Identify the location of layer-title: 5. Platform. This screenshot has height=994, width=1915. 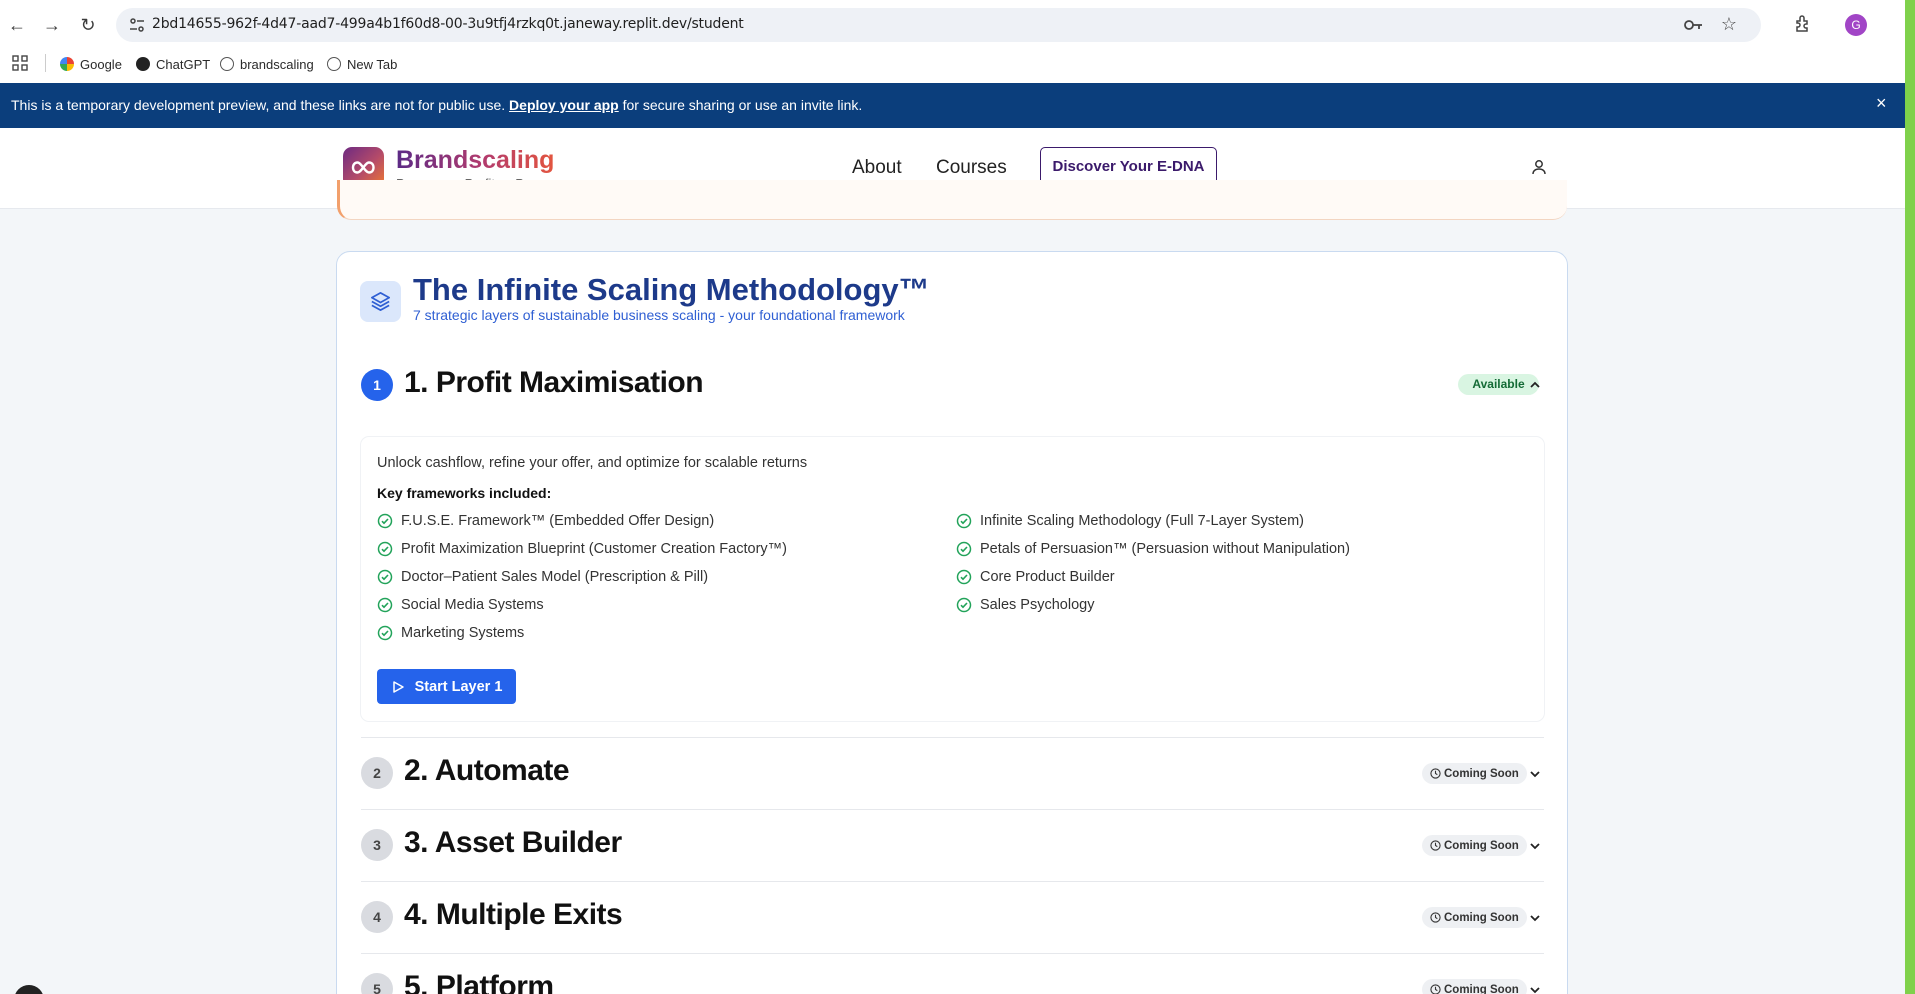
(479, 982).